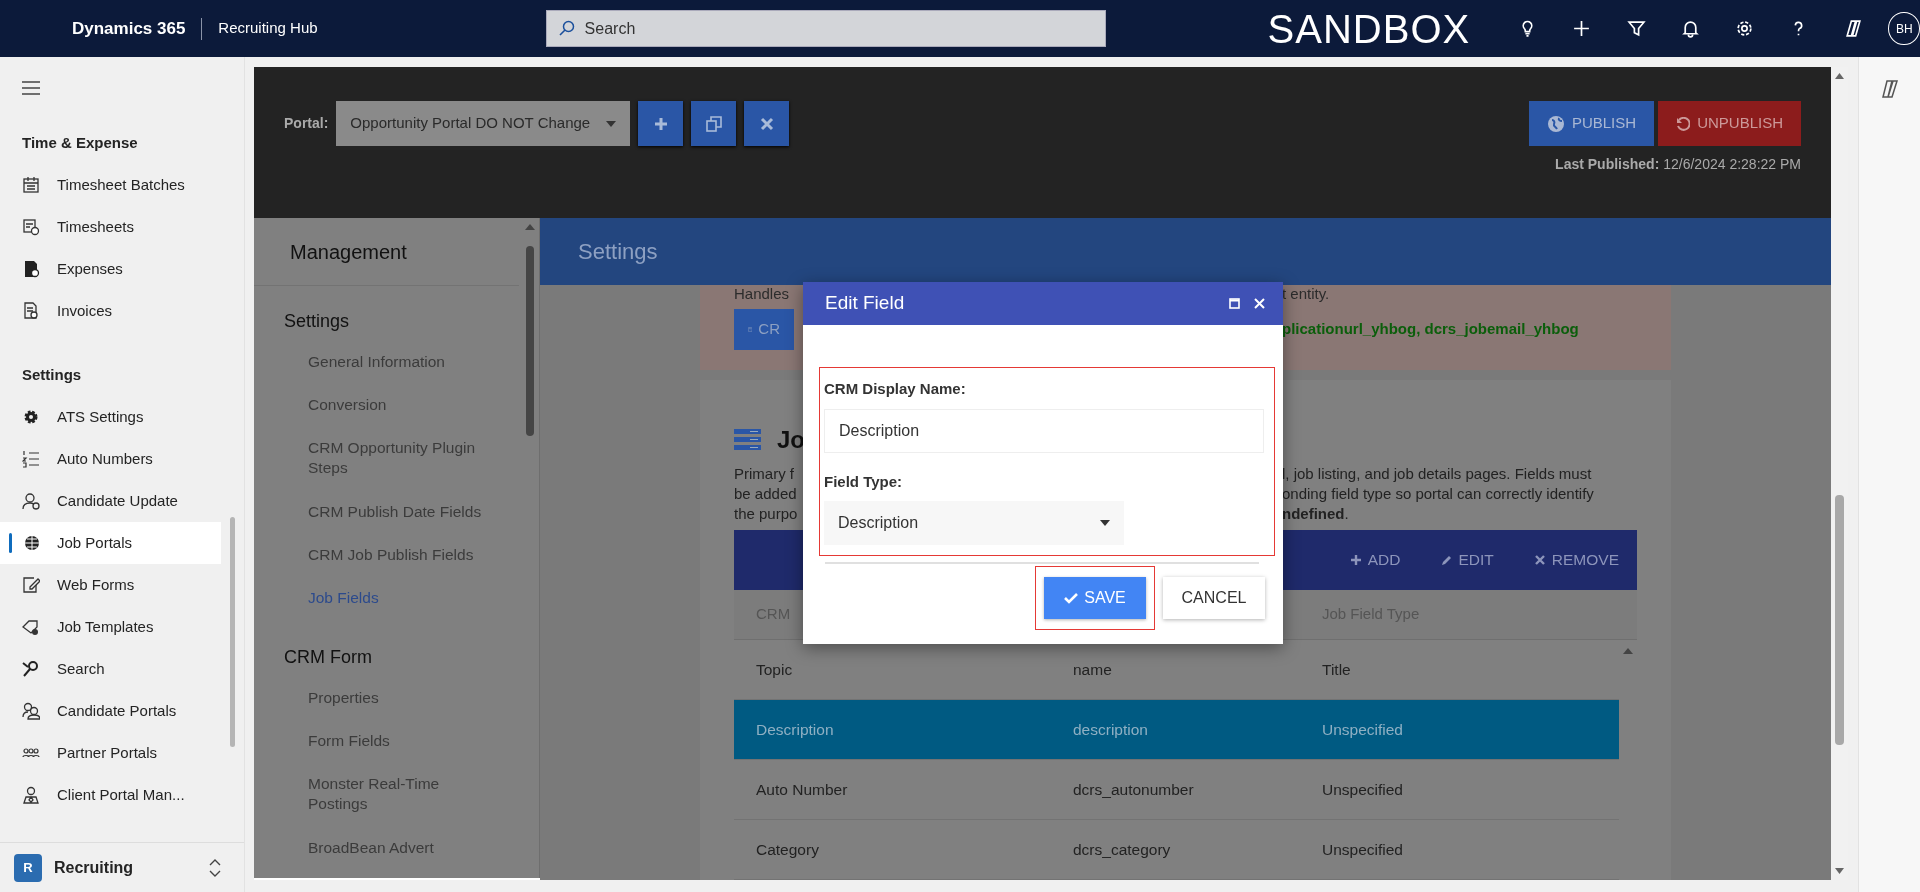 This screenshot has height=892, width=1920. I want to click on document-icon, so click(31, 311).